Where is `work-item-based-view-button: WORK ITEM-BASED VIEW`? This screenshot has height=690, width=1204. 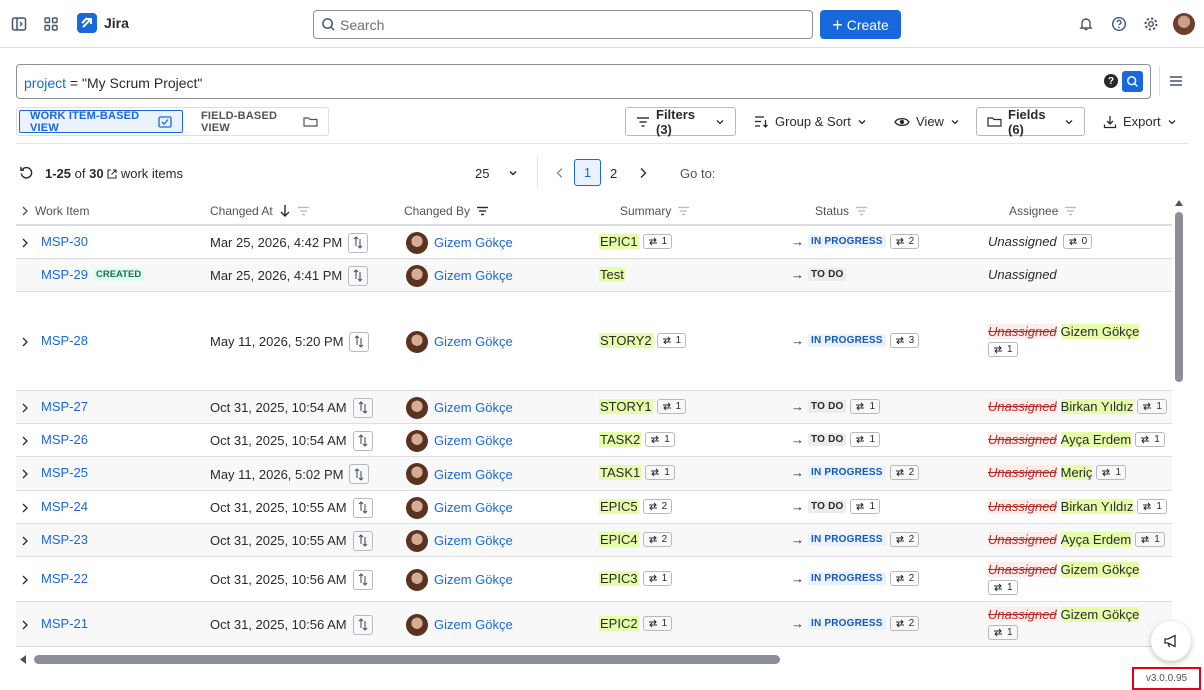
work-item-based-view-button: WORK ITEM-BASED VIEW is located at coordinates (101, 122).